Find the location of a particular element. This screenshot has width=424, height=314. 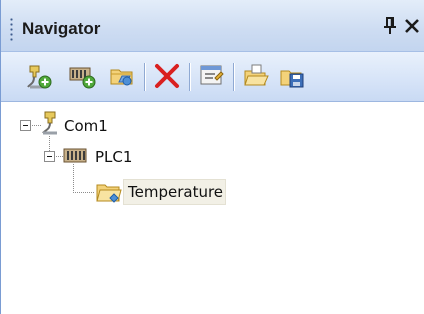

pin-icon is located at coordinates (390, 25).